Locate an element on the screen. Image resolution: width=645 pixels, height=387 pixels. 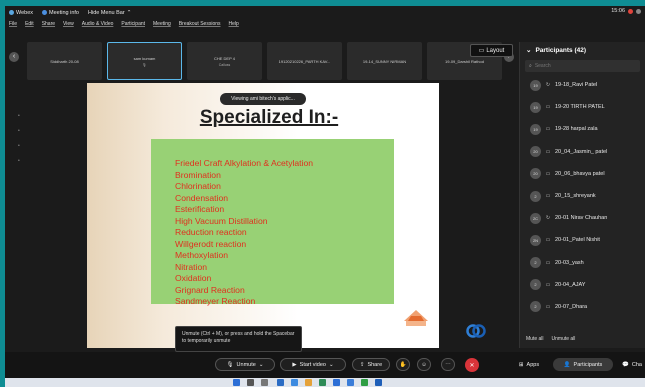
participant-tile: 19-14_SUNNY NIRMAN is located at coordinates (384, 61).